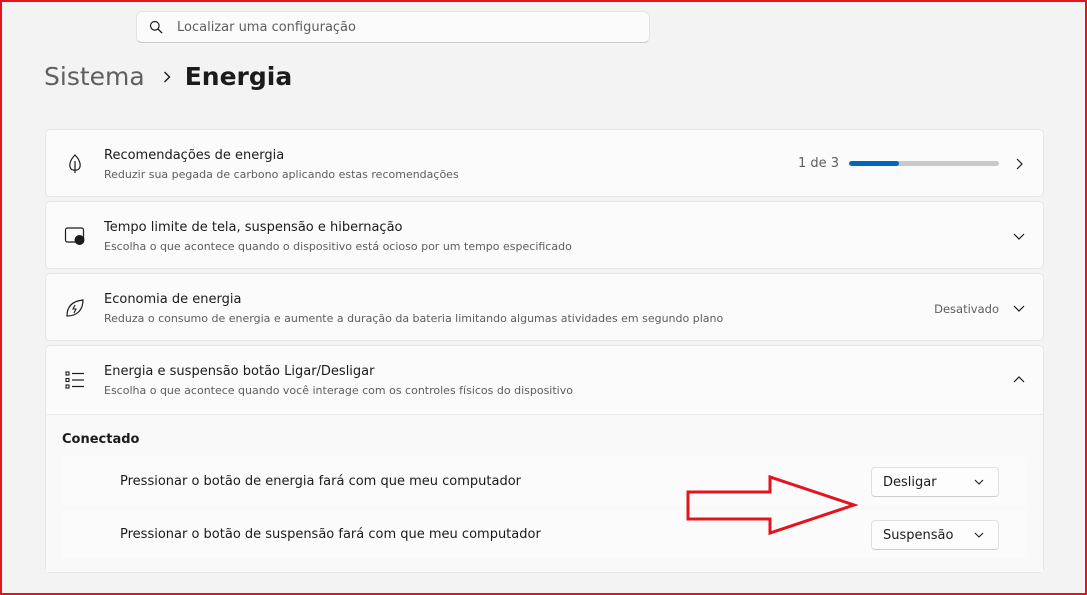 The width and height of the screenshot is (1087, 595). I want to click on search-icon, so click(156, 27).